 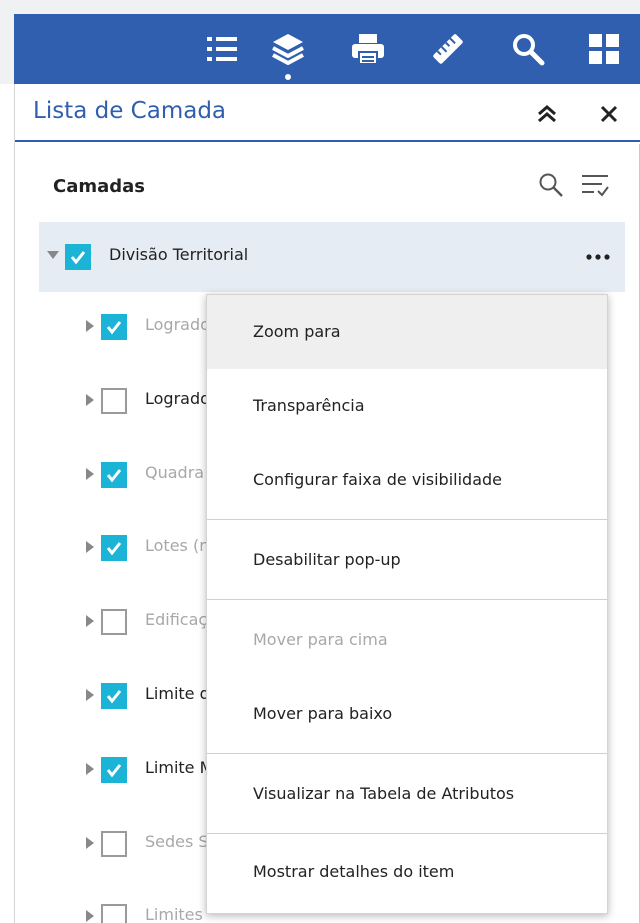 I want to click on panel-header: Lista de Camada, so click(x=327, y=113).